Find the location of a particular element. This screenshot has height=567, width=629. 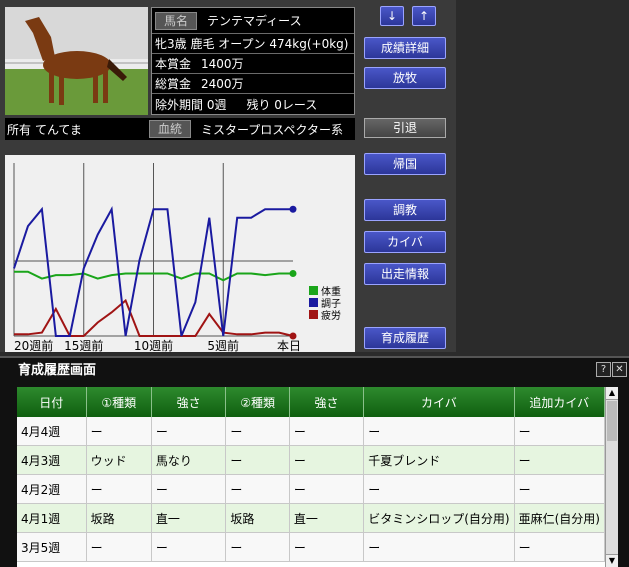

feed-button: カイバ is located at coordinates (405, 242).